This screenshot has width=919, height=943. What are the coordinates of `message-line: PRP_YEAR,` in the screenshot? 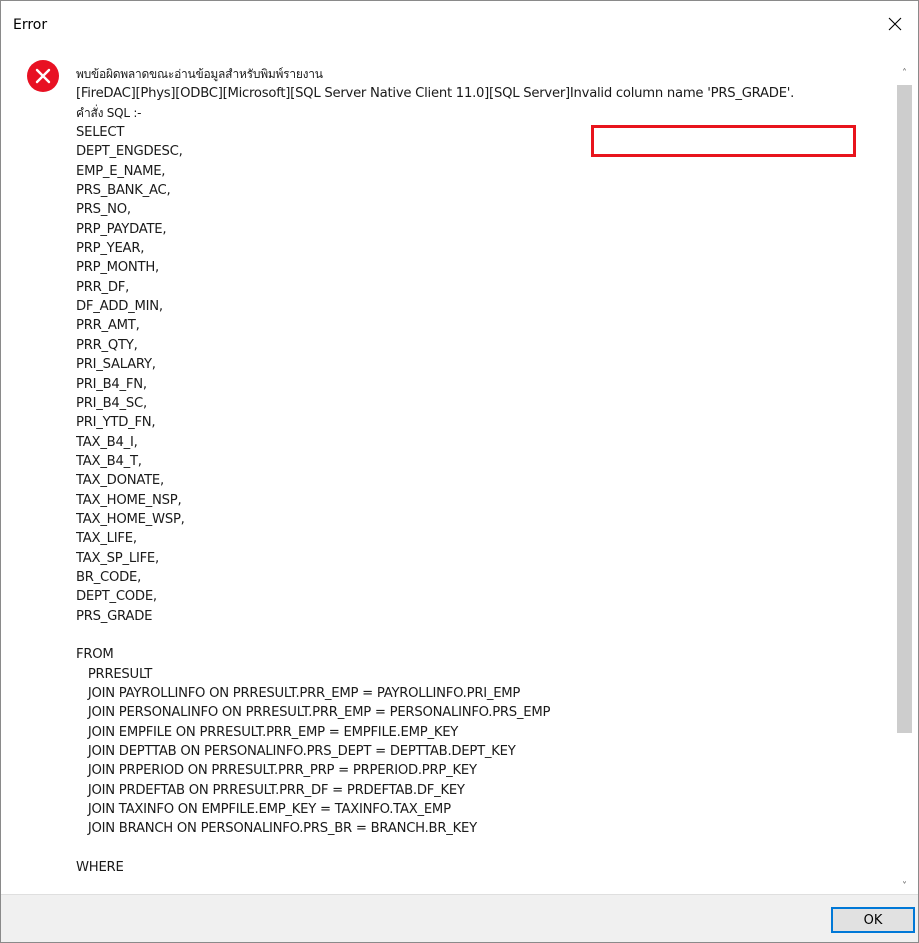 It's located at (110, 249).